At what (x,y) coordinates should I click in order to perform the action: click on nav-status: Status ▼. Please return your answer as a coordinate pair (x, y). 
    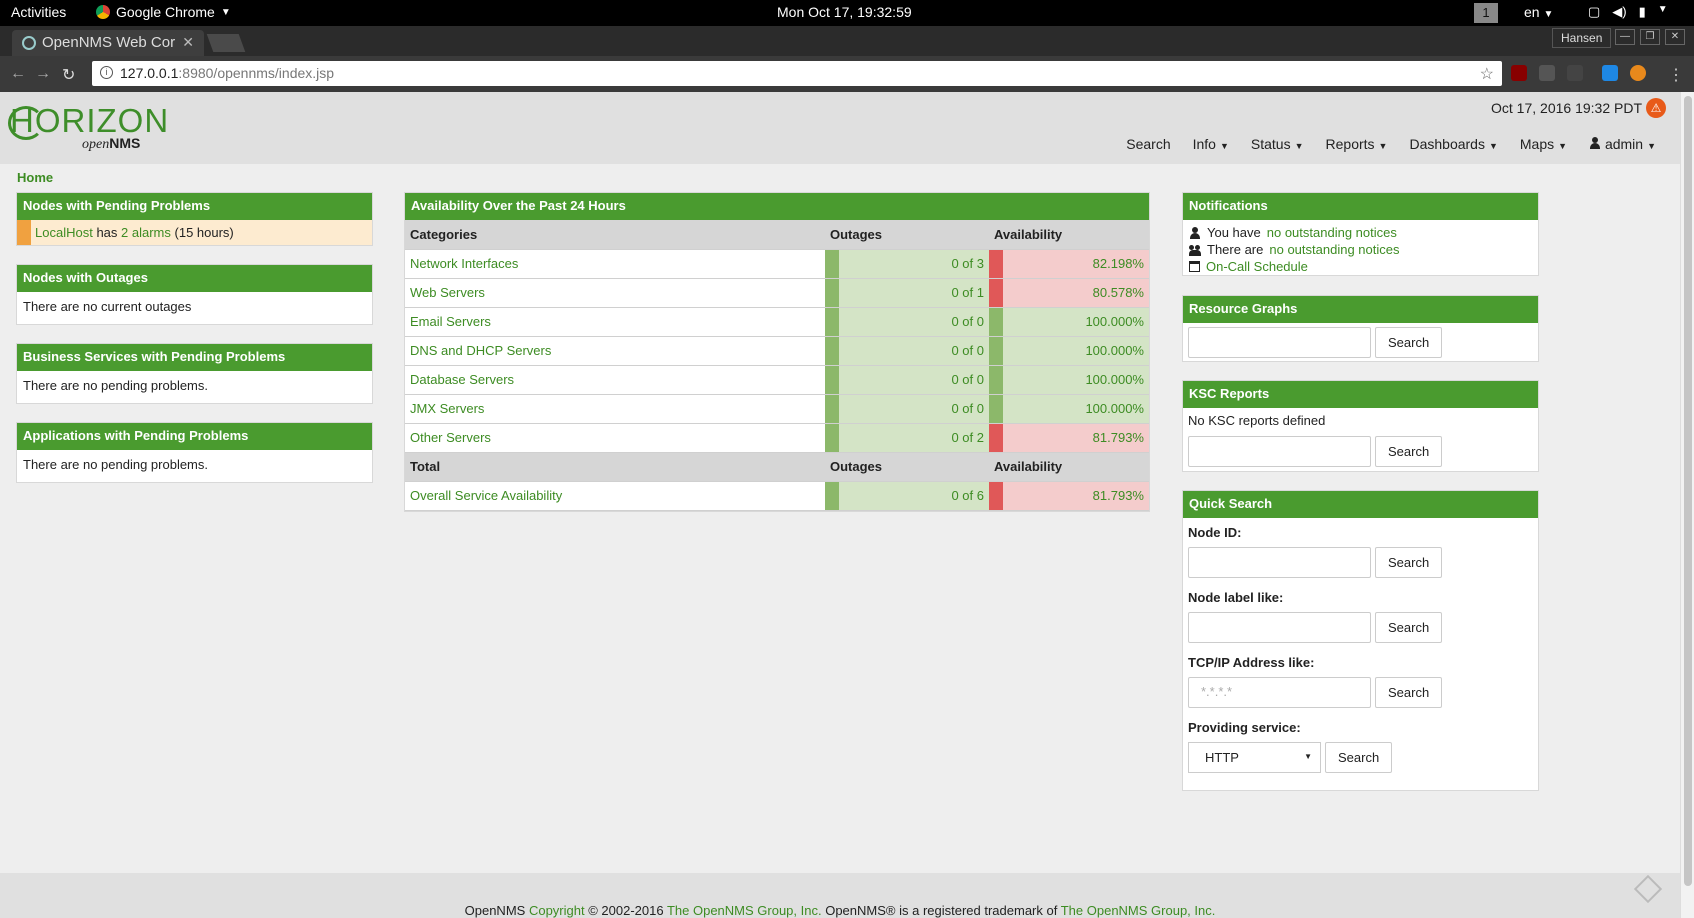
    Looking at the image, I should click on (1277, 144).